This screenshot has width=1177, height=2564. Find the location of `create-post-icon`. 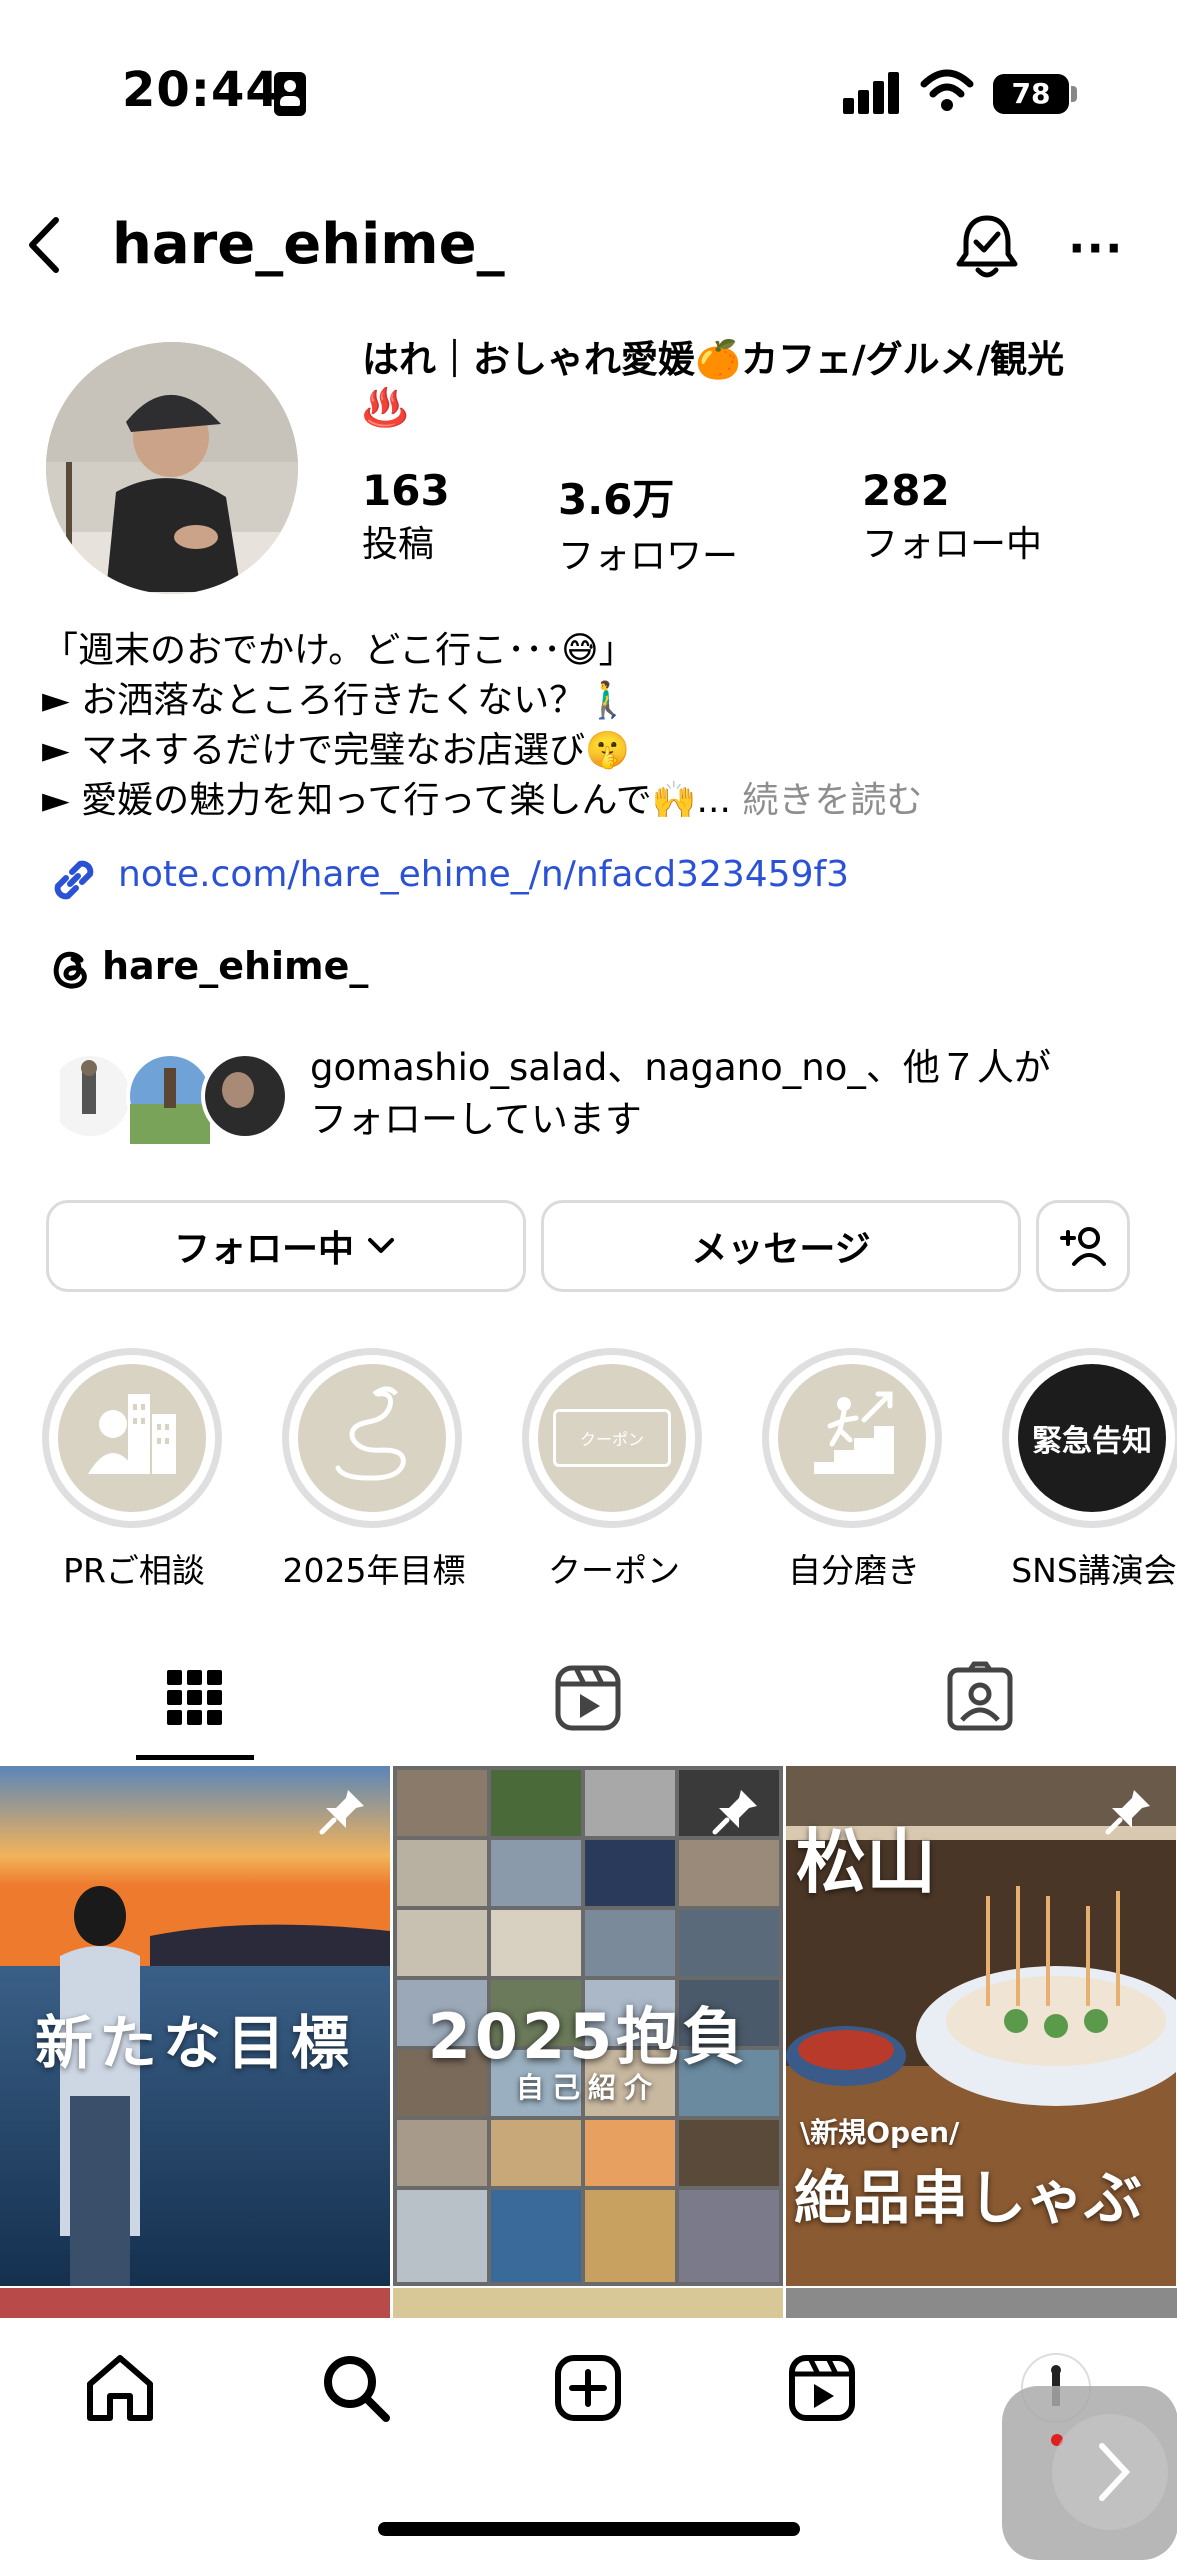

create-post-icon is located at coordinates (588, 2388).